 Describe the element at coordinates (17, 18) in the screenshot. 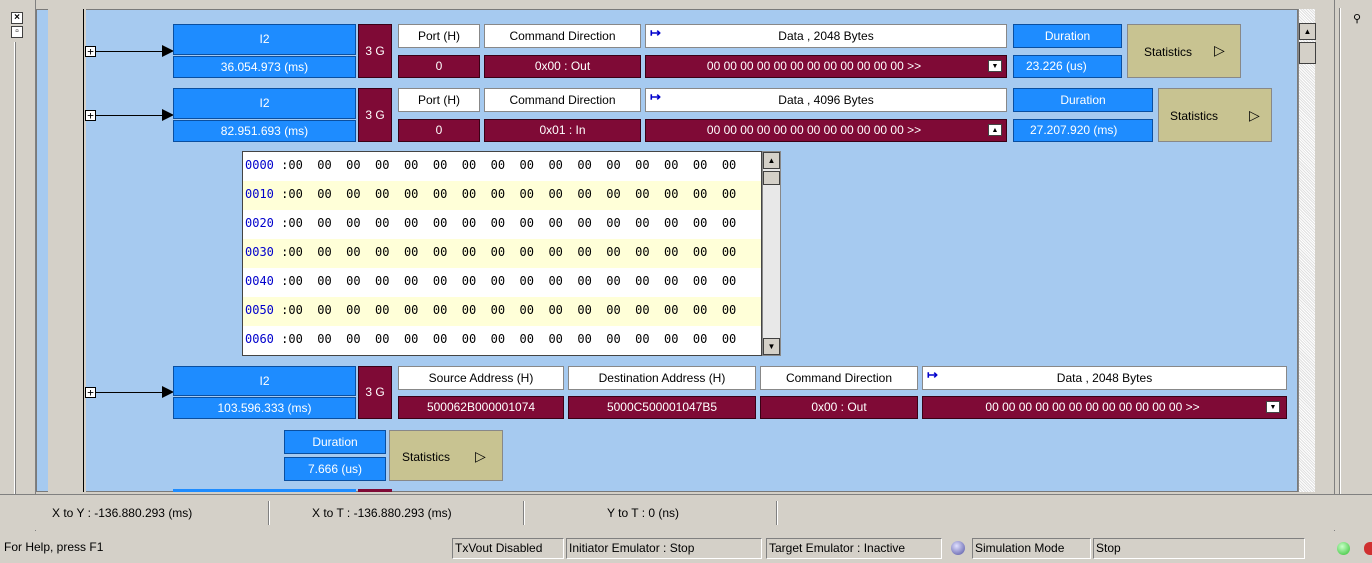

I see `close-icon: ×` at that location.